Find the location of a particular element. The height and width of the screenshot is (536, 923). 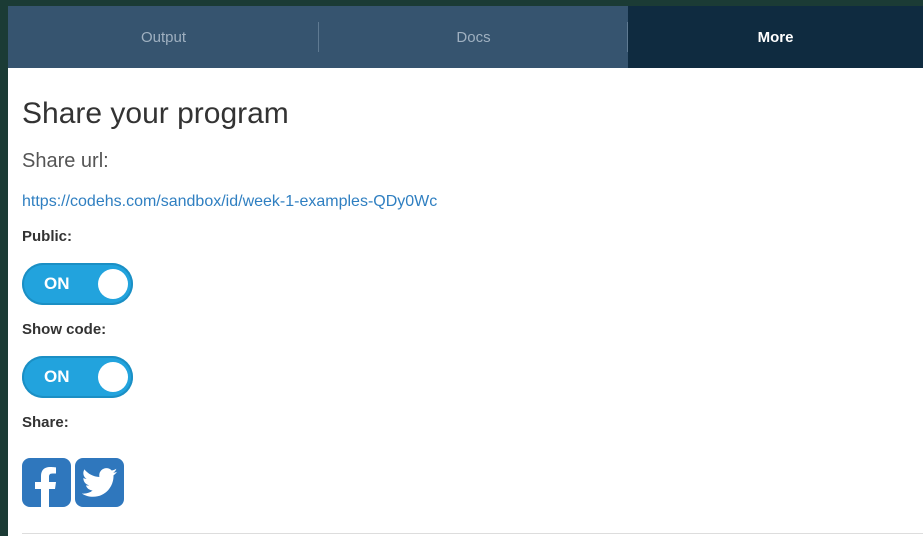

share-url-label: Share url: is located at coordinates (65, 161).